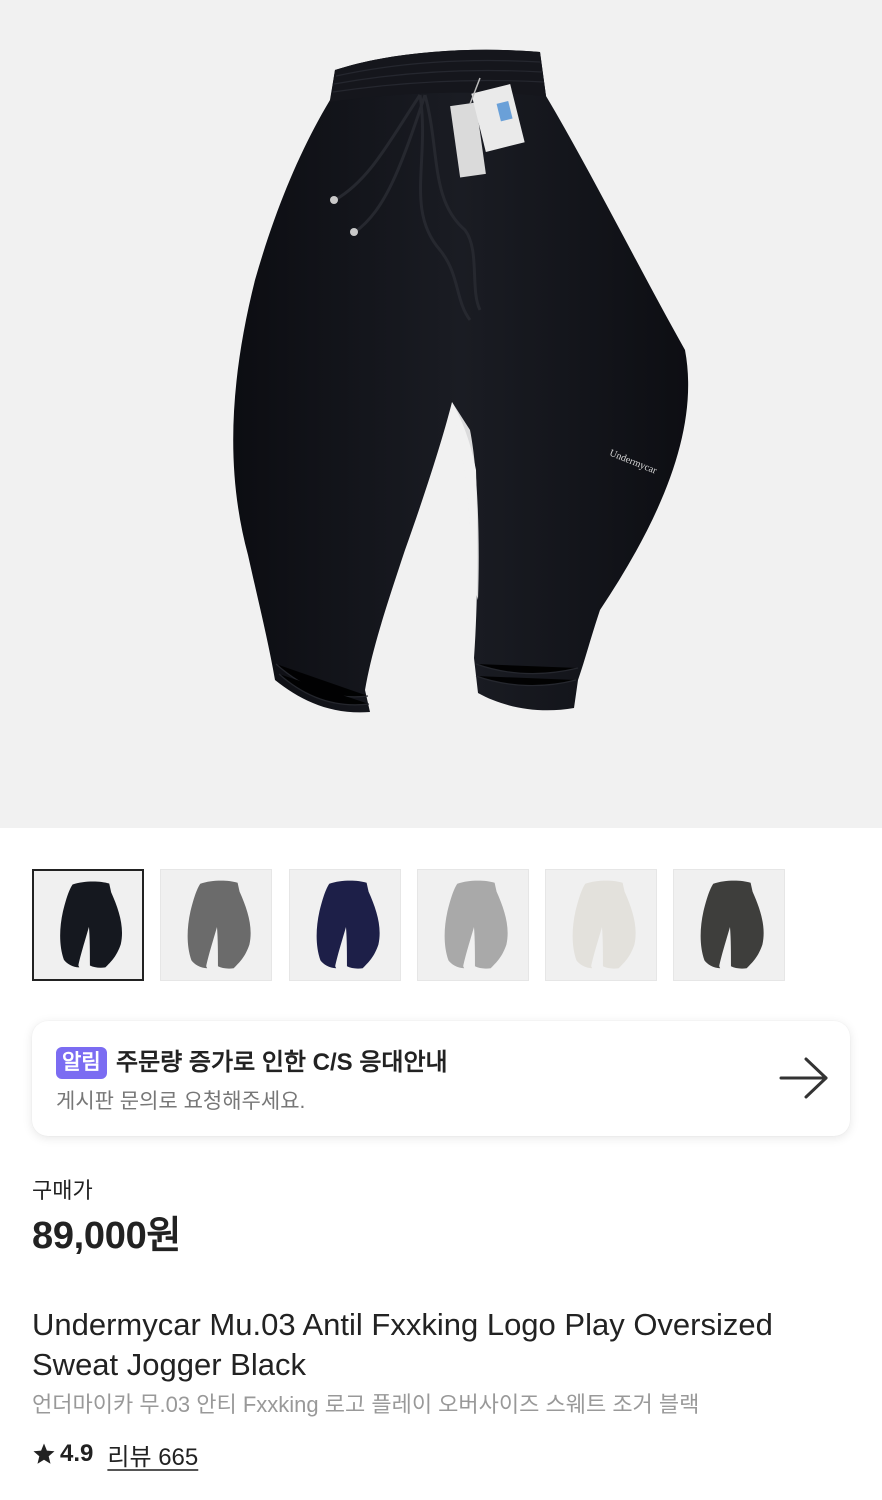 This screenshot has height=1500, width=882. Describe the element at coordinates (77, 1453) in the screenshot. I see `rating-value: 4.9` at that location.